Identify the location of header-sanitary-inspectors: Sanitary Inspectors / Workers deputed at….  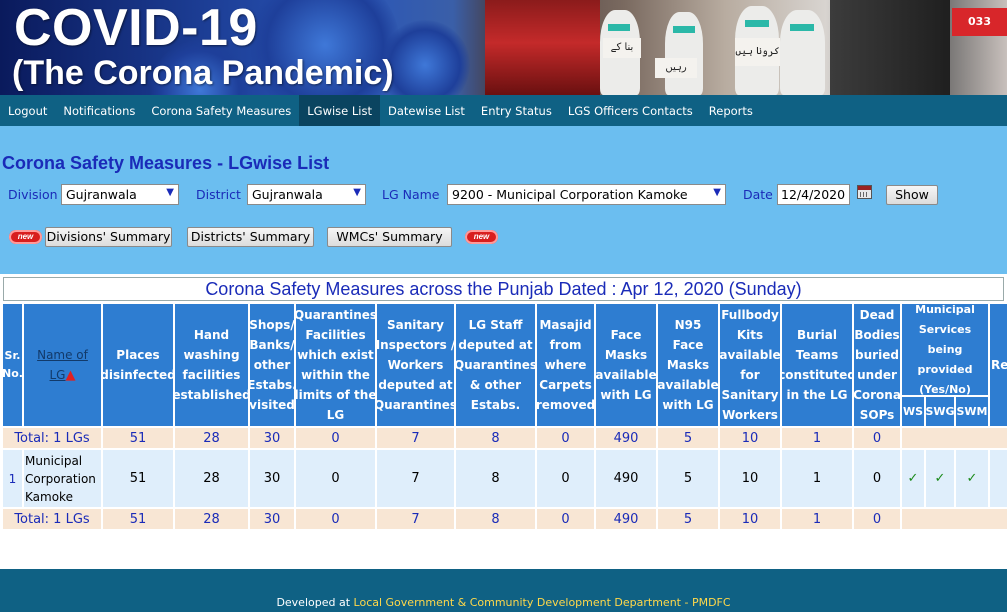
(415, 365).